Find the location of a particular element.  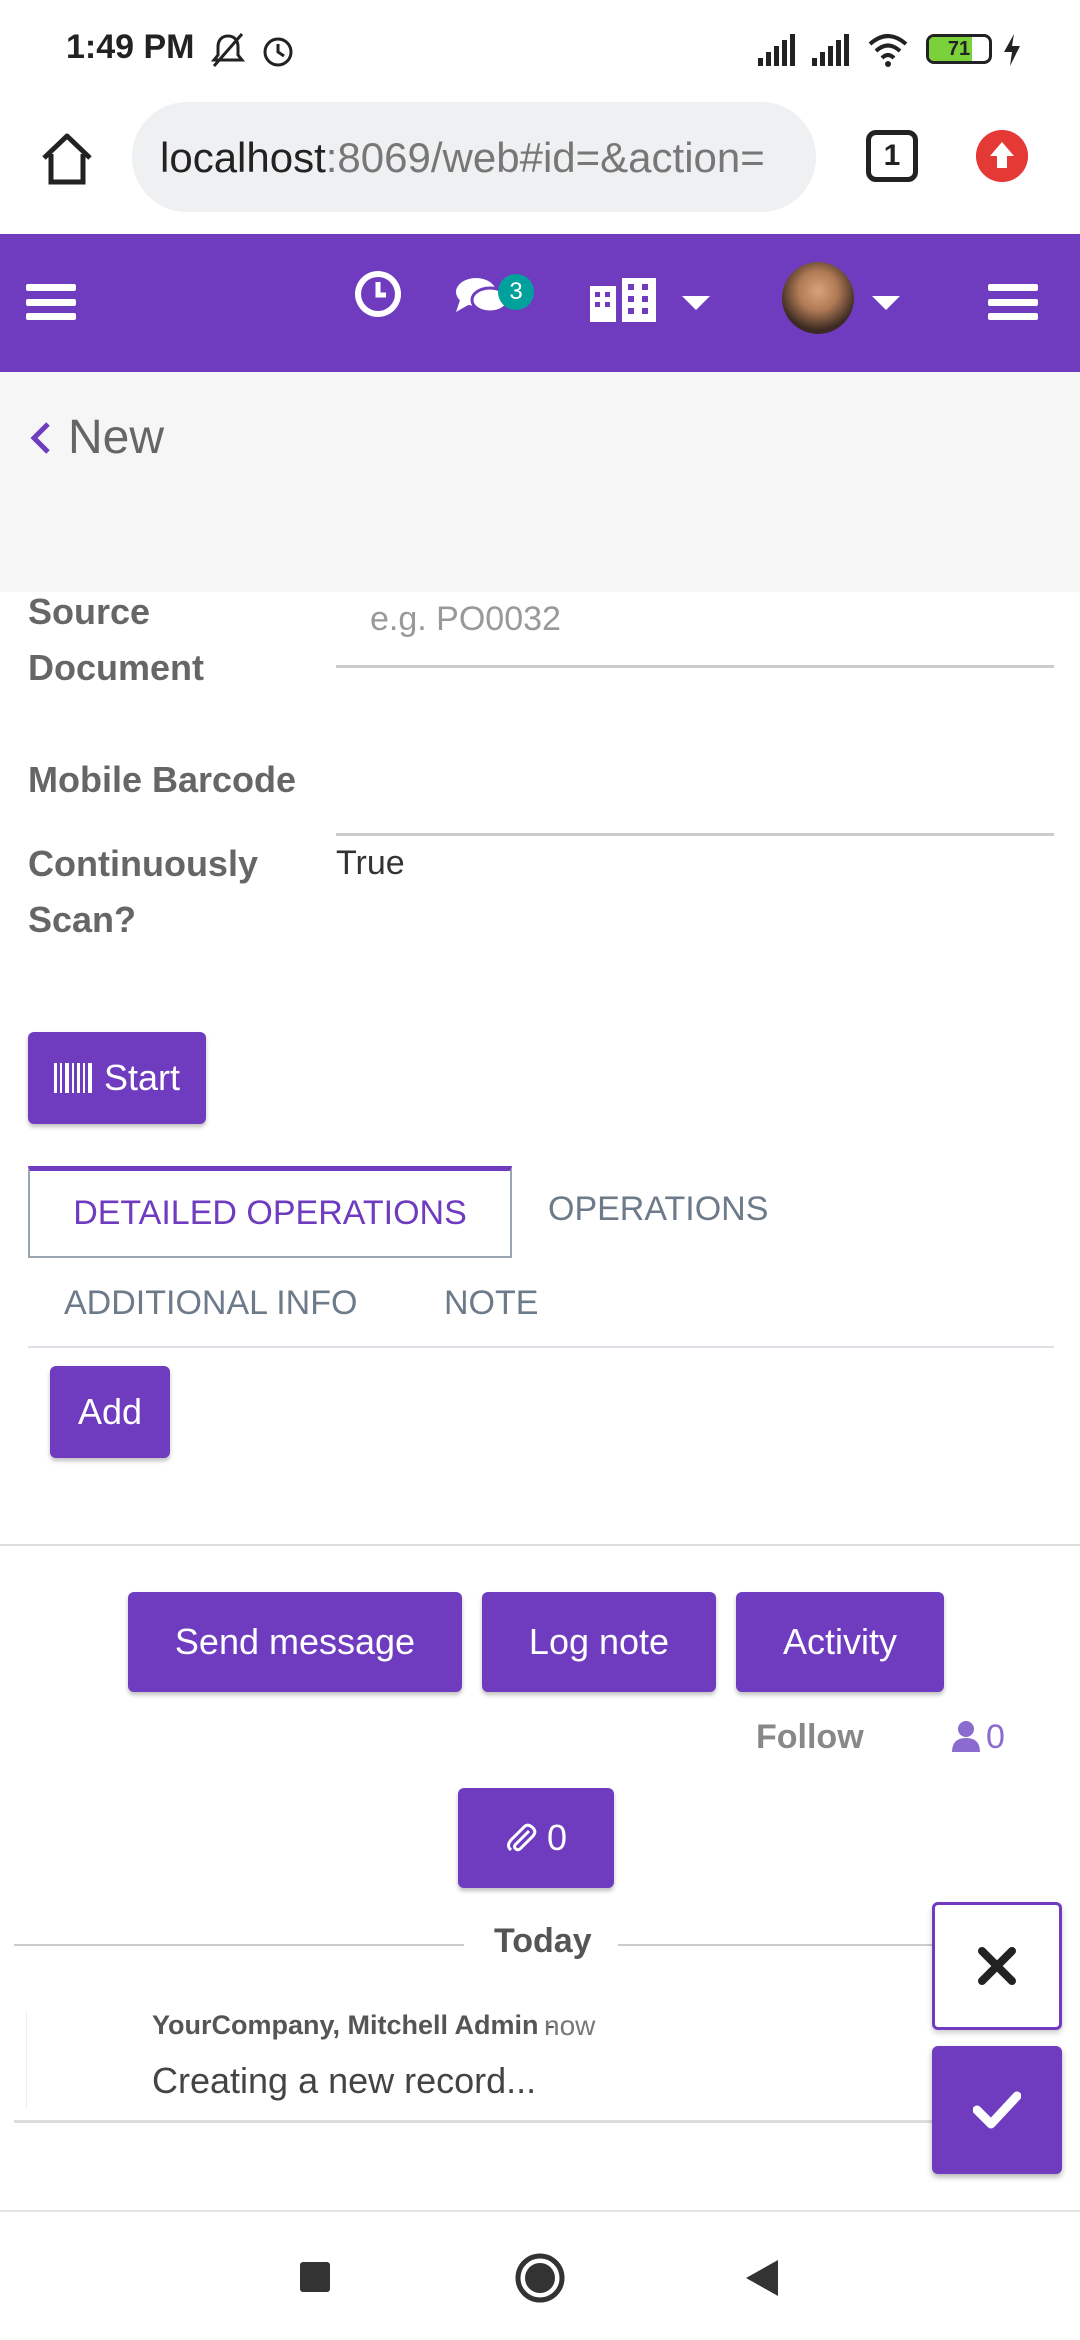

attachments-count: 0 is located at coordinates (557, 1837).